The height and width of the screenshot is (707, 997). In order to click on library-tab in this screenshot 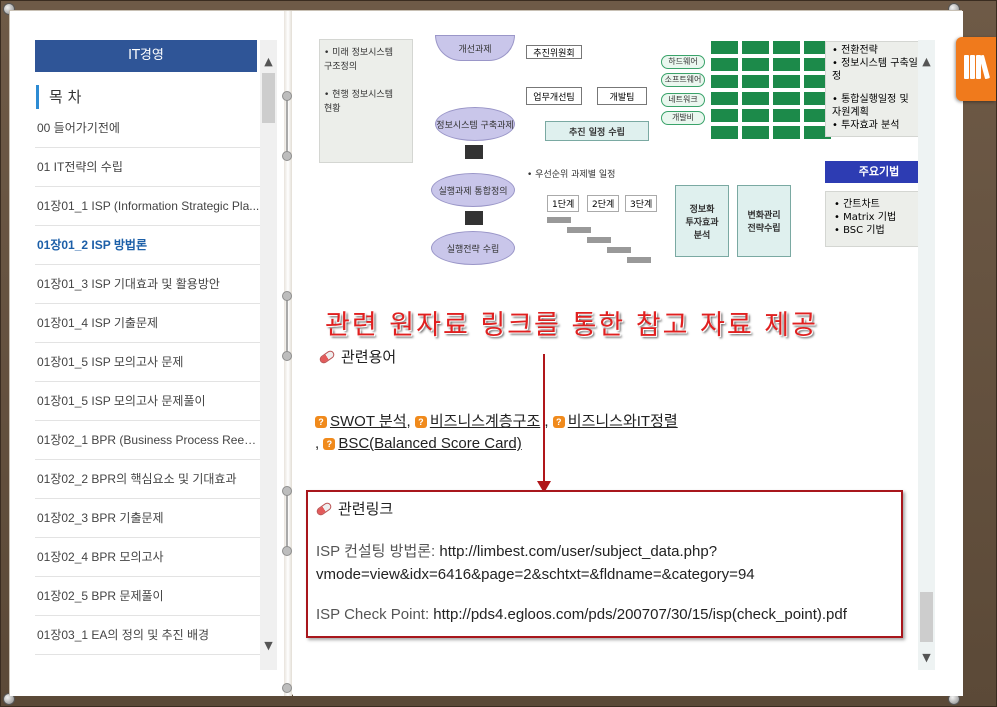, I will do `click(976, 69)`.